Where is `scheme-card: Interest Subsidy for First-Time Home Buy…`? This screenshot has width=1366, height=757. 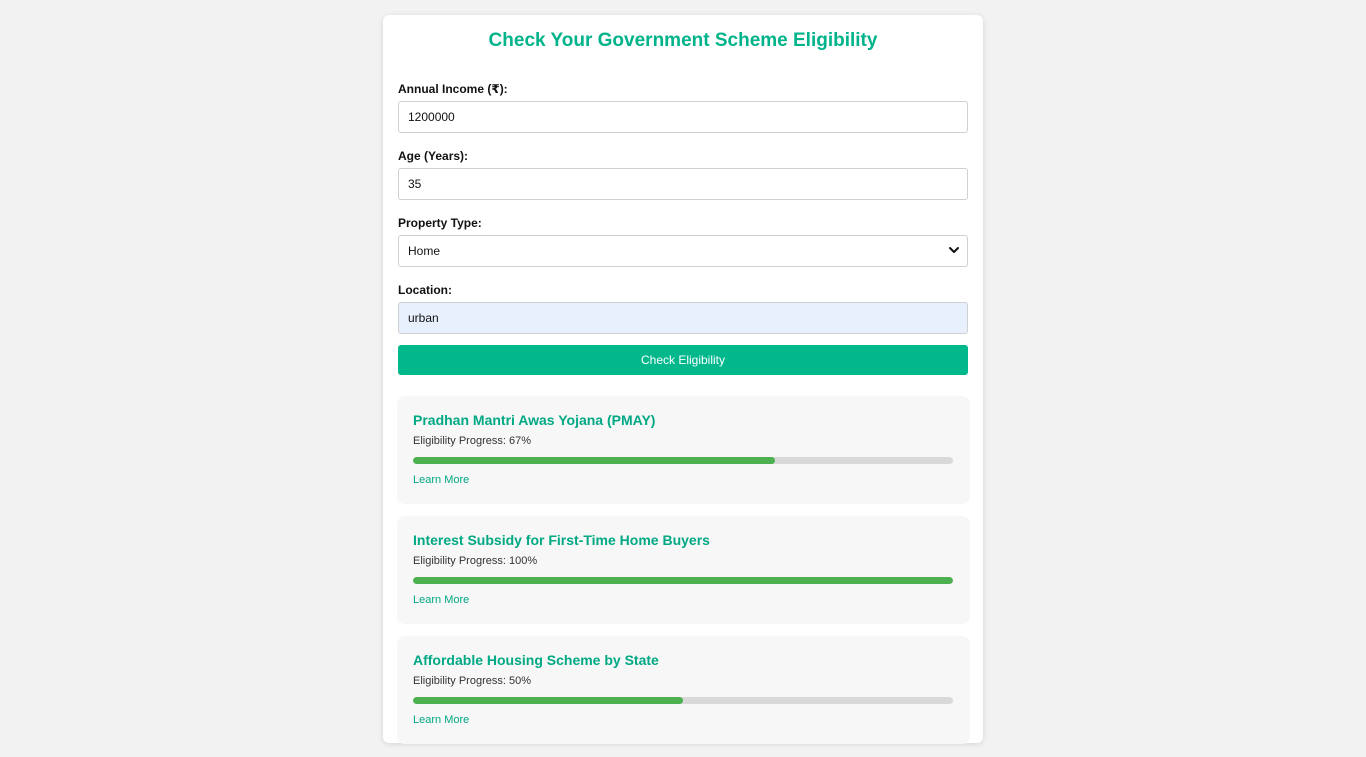
scheme-card: Interest Subsidy for First-Time Home Buy… is located at coordinates (683, 570).